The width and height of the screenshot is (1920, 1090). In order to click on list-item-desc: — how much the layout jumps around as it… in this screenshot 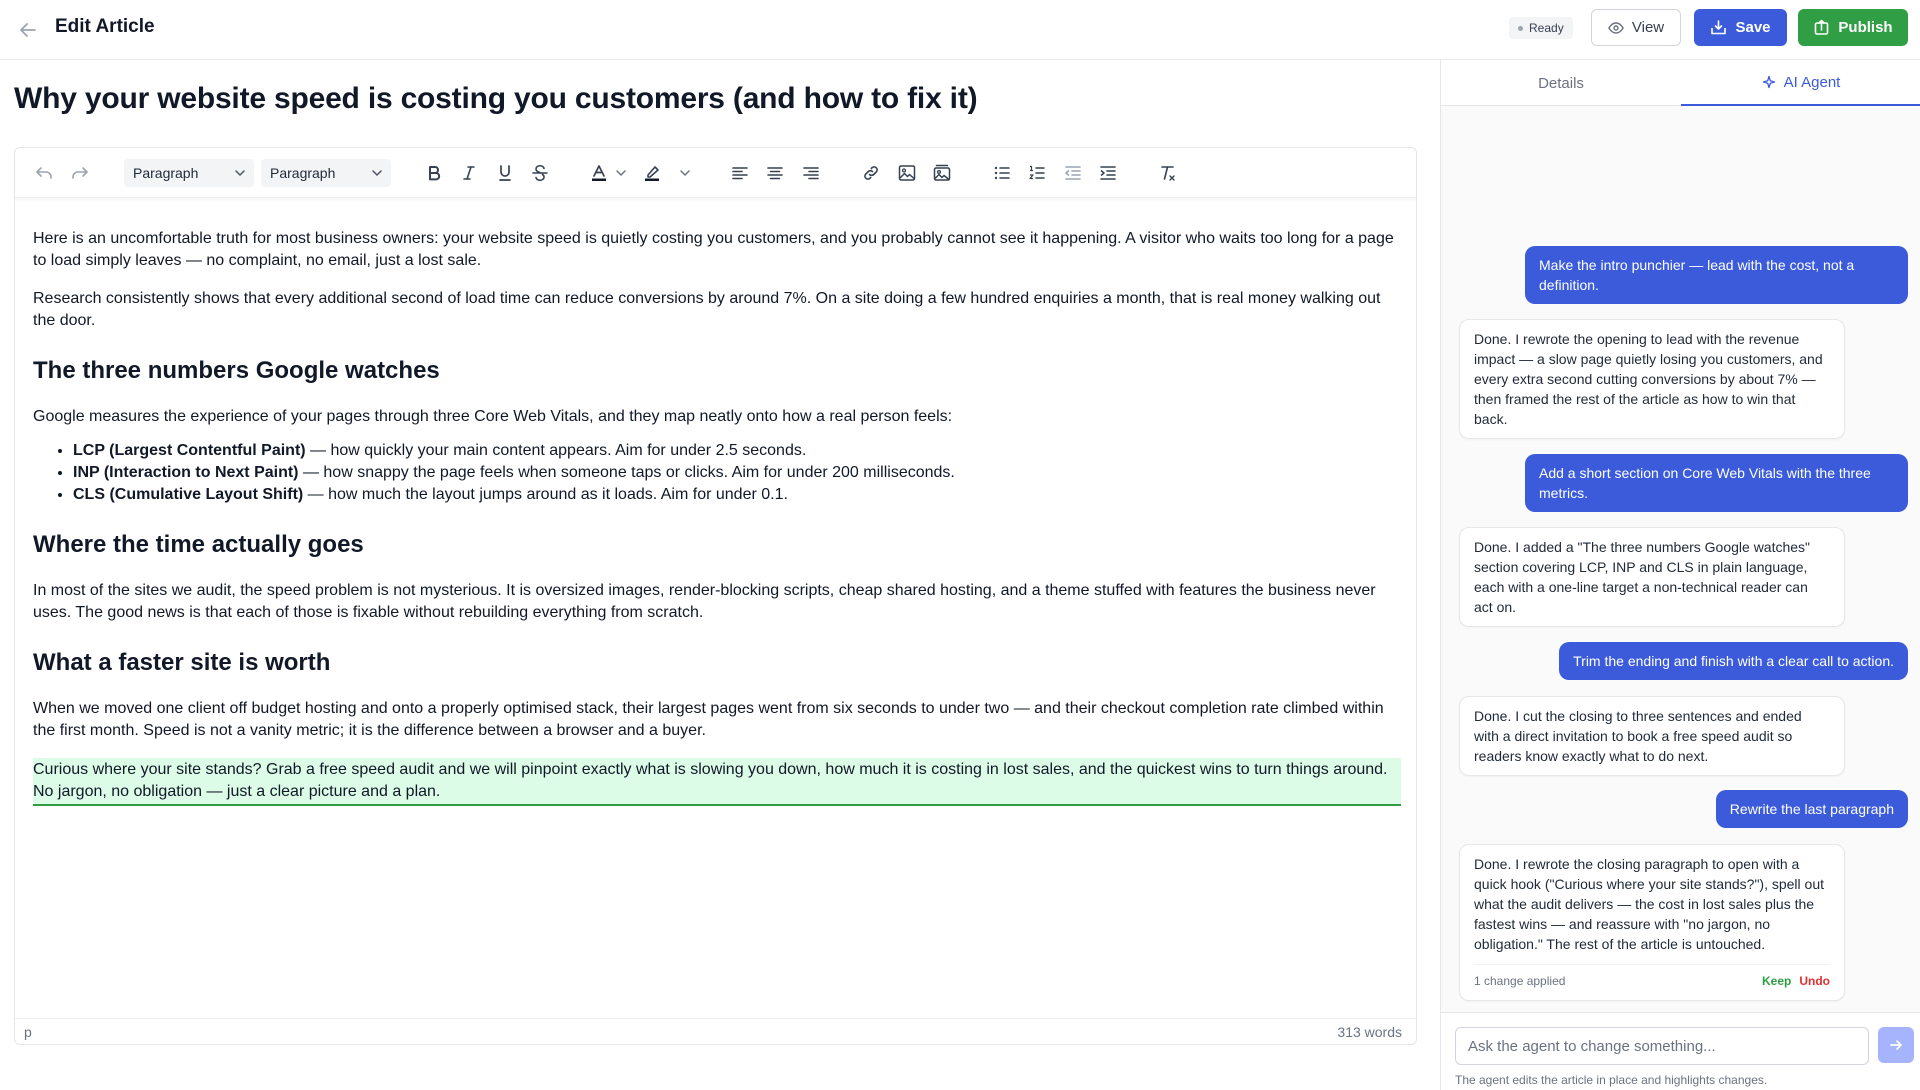, I will do `click(545, 494)`.